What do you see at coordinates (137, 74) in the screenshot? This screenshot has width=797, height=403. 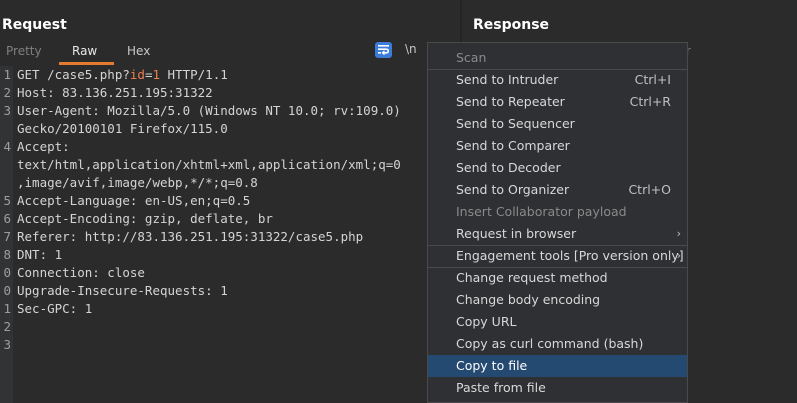 I see `query-param-name: id` at bounding box center [137, 74].